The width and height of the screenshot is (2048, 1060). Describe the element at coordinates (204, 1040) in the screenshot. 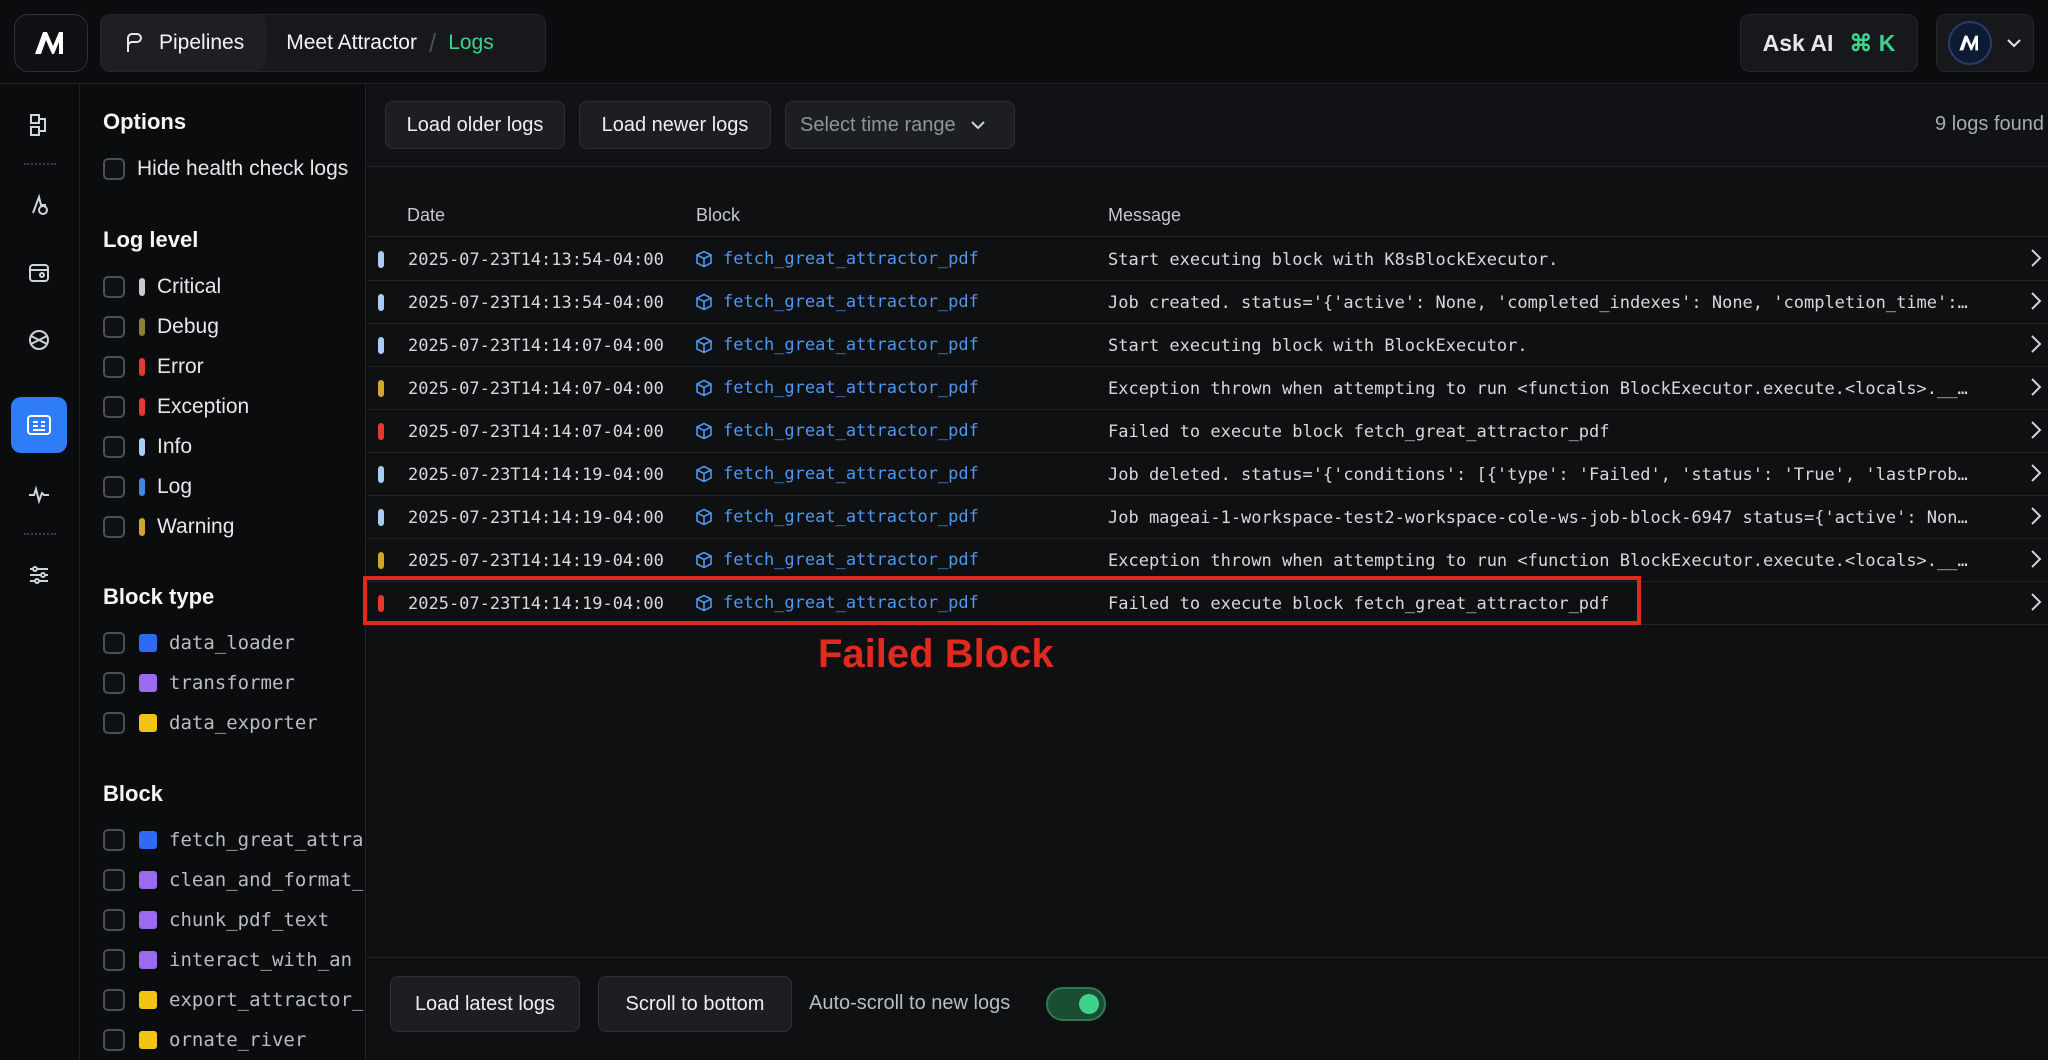

I see `block-option: ornate_river` at that location.